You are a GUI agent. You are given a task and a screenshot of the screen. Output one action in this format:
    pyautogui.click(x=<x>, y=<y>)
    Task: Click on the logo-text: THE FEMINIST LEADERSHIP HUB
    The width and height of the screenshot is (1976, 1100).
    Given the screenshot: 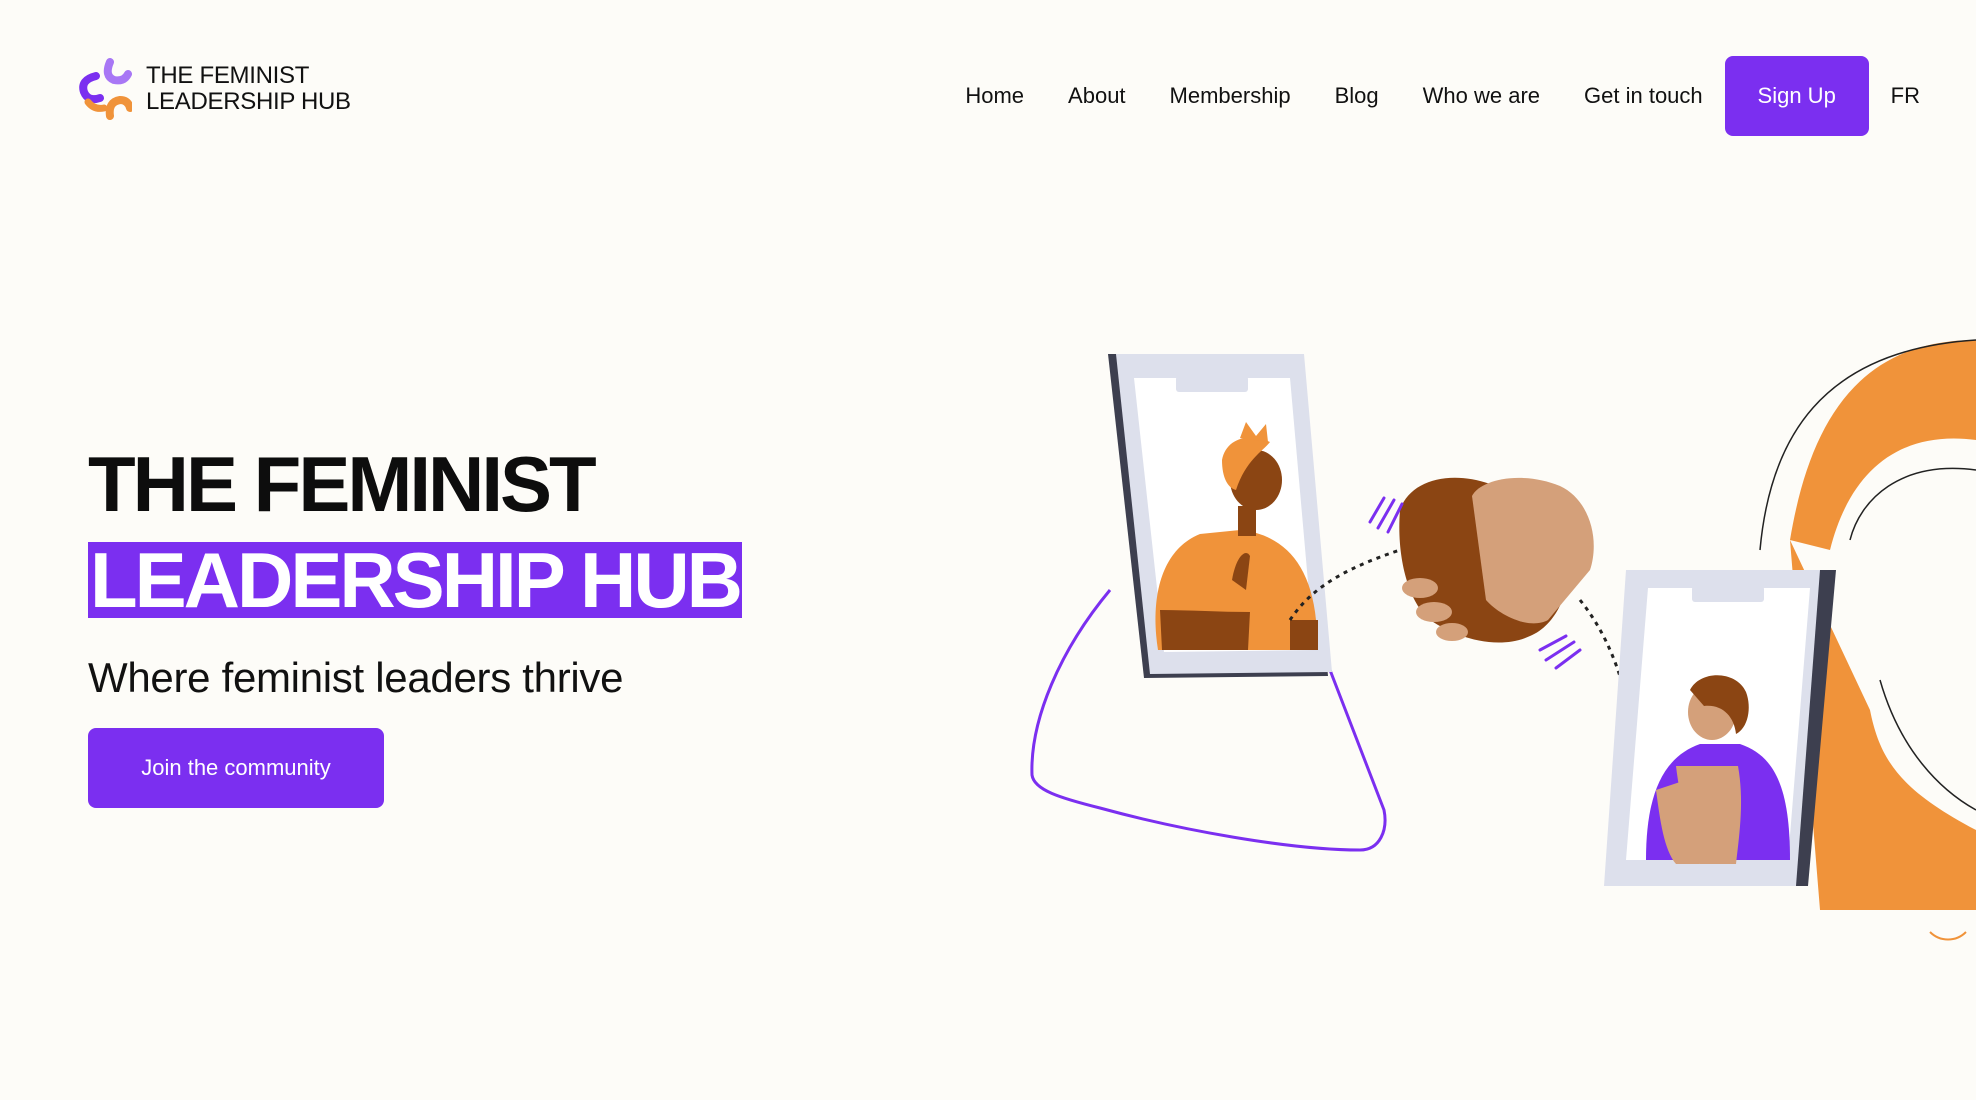 What is the action you would take?
    pyautogui.click(x=248, y=89)
    